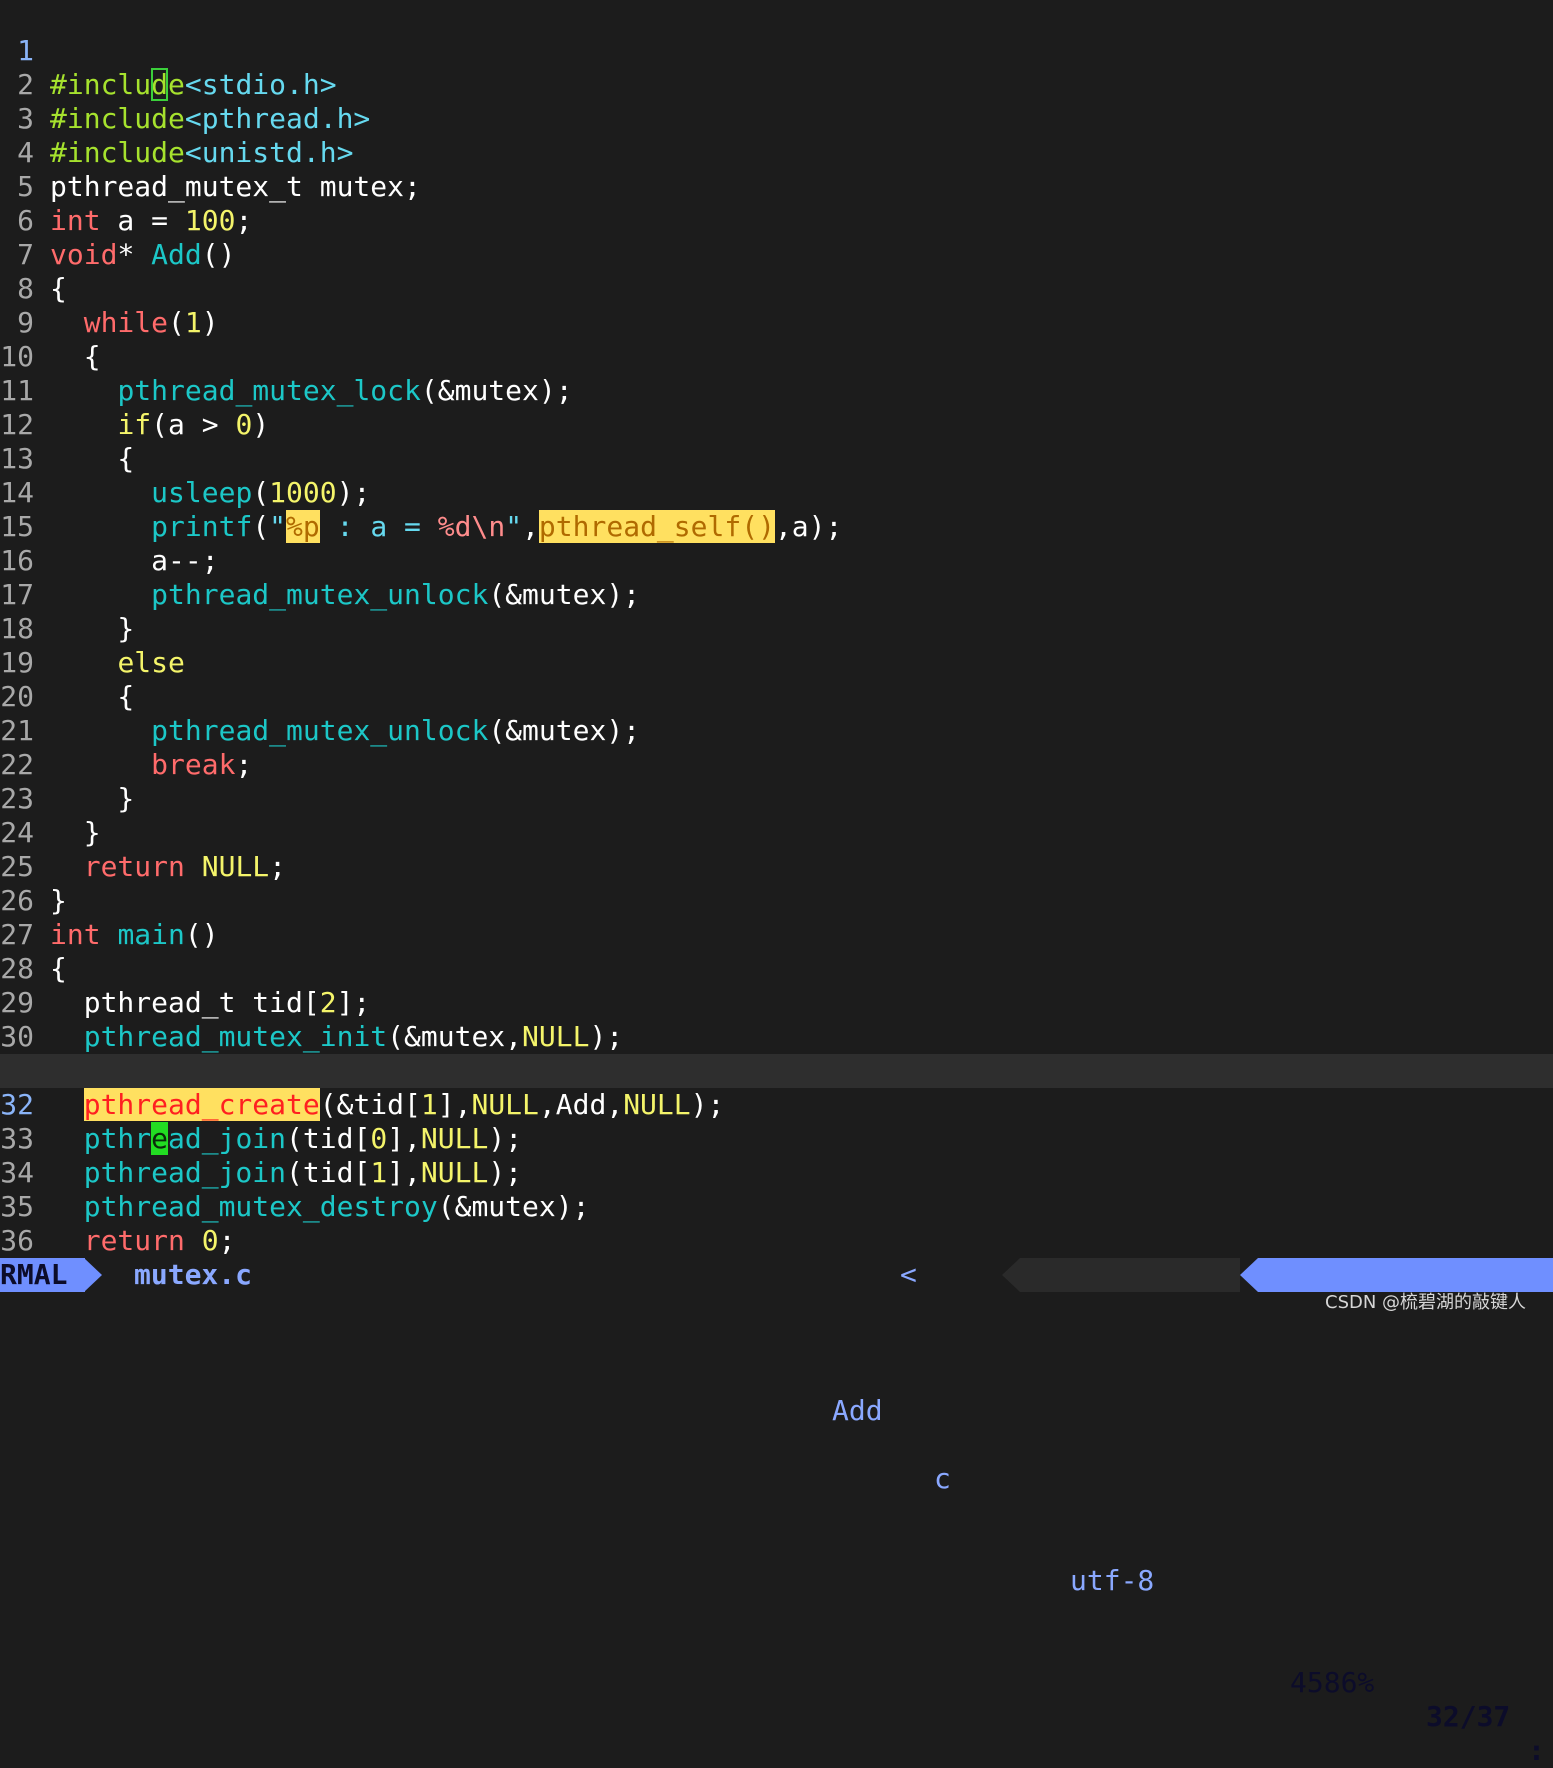 This screenshot has height=1768, width=1553. What do you see at coordinates (776, 84) in the screenshot?
I see `code-line: 2 #include<pthread.h>` at bounding box center [776, 84].